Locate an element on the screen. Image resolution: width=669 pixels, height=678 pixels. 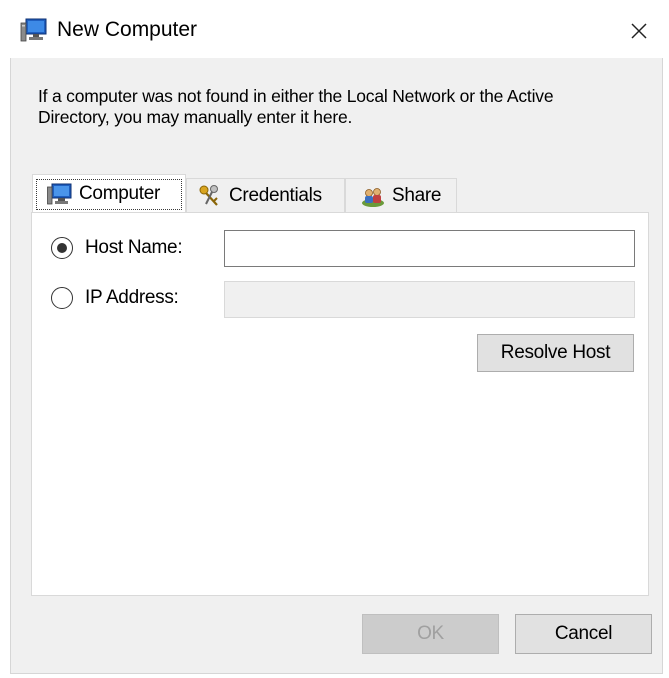
host-name-radio is located at coordinates (62, 248).